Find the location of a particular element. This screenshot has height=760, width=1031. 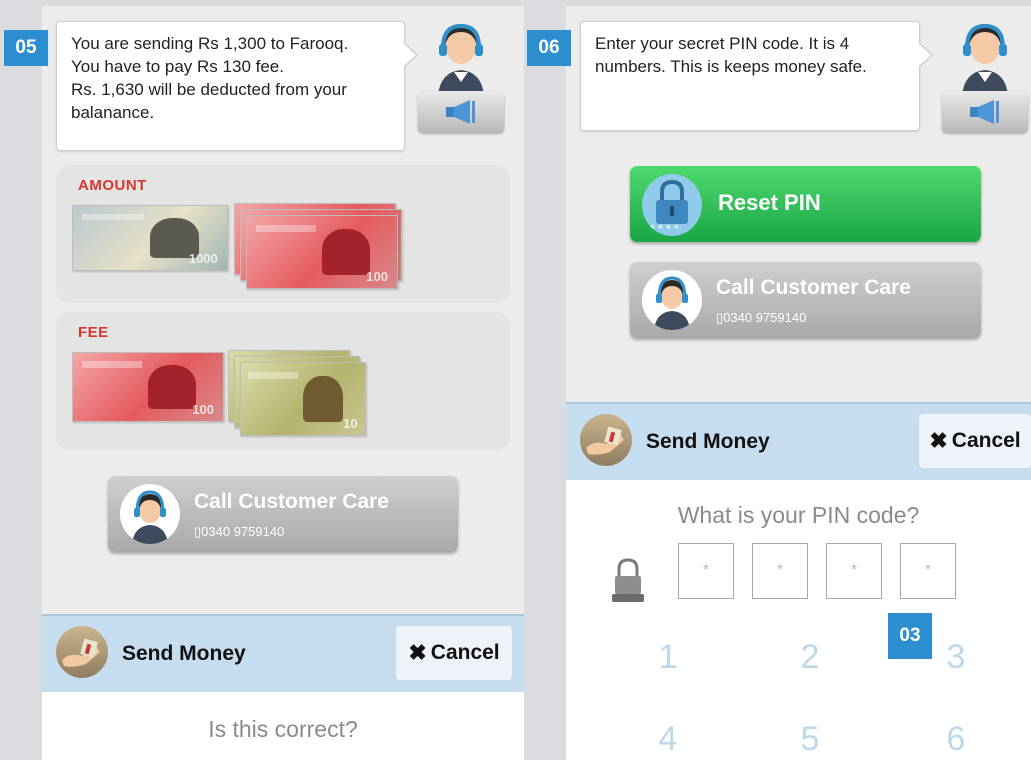

message-line: You are sending Rs 1,300 to Farooq. is located at coordinates (210, 43).